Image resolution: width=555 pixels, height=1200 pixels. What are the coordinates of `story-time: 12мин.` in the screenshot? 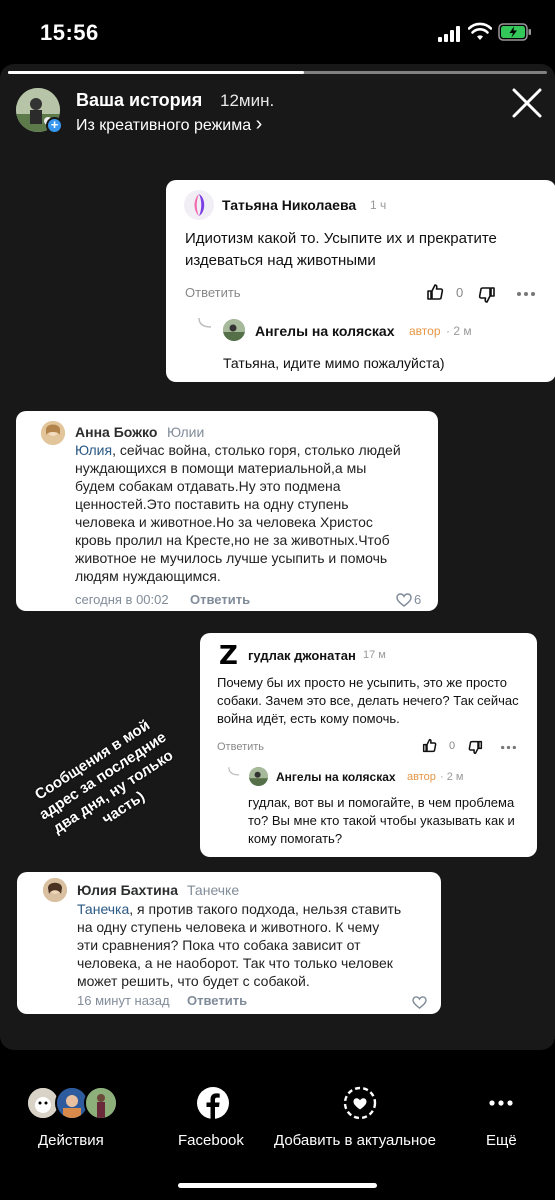 It's located at (247, 100).